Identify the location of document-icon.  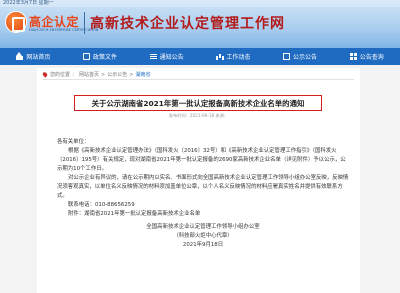
(86, 56).